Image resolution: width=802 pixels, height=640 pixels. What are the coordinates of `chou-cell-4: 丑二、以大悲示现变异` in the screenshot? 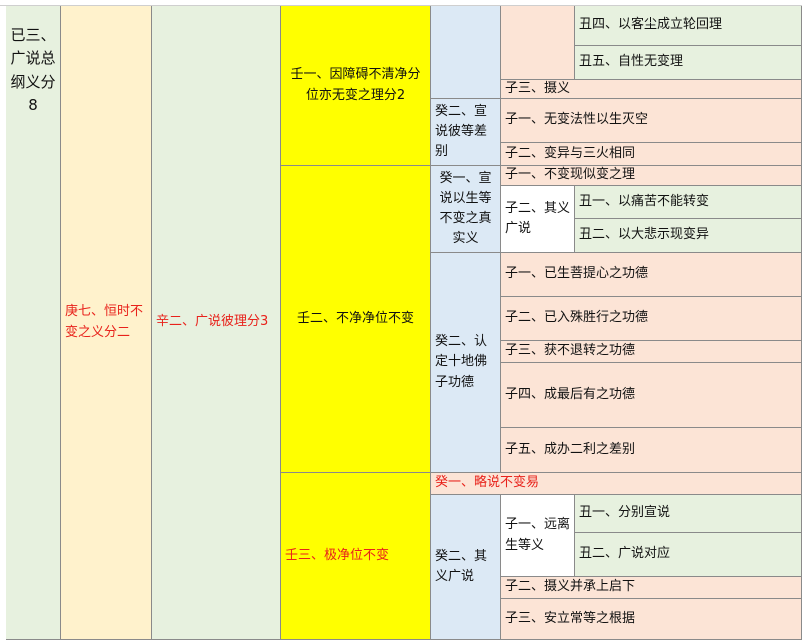 It's located at (688, 236).